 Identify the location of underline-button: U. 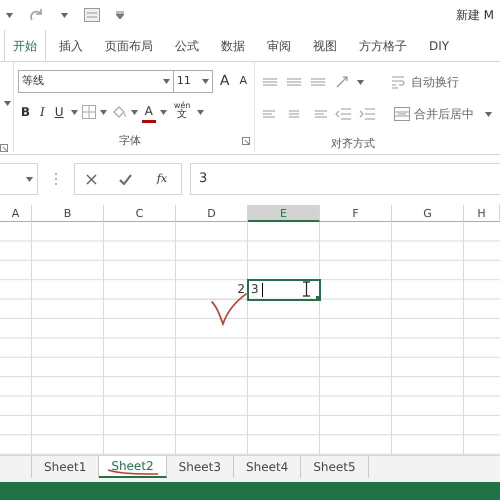
(59, 112).